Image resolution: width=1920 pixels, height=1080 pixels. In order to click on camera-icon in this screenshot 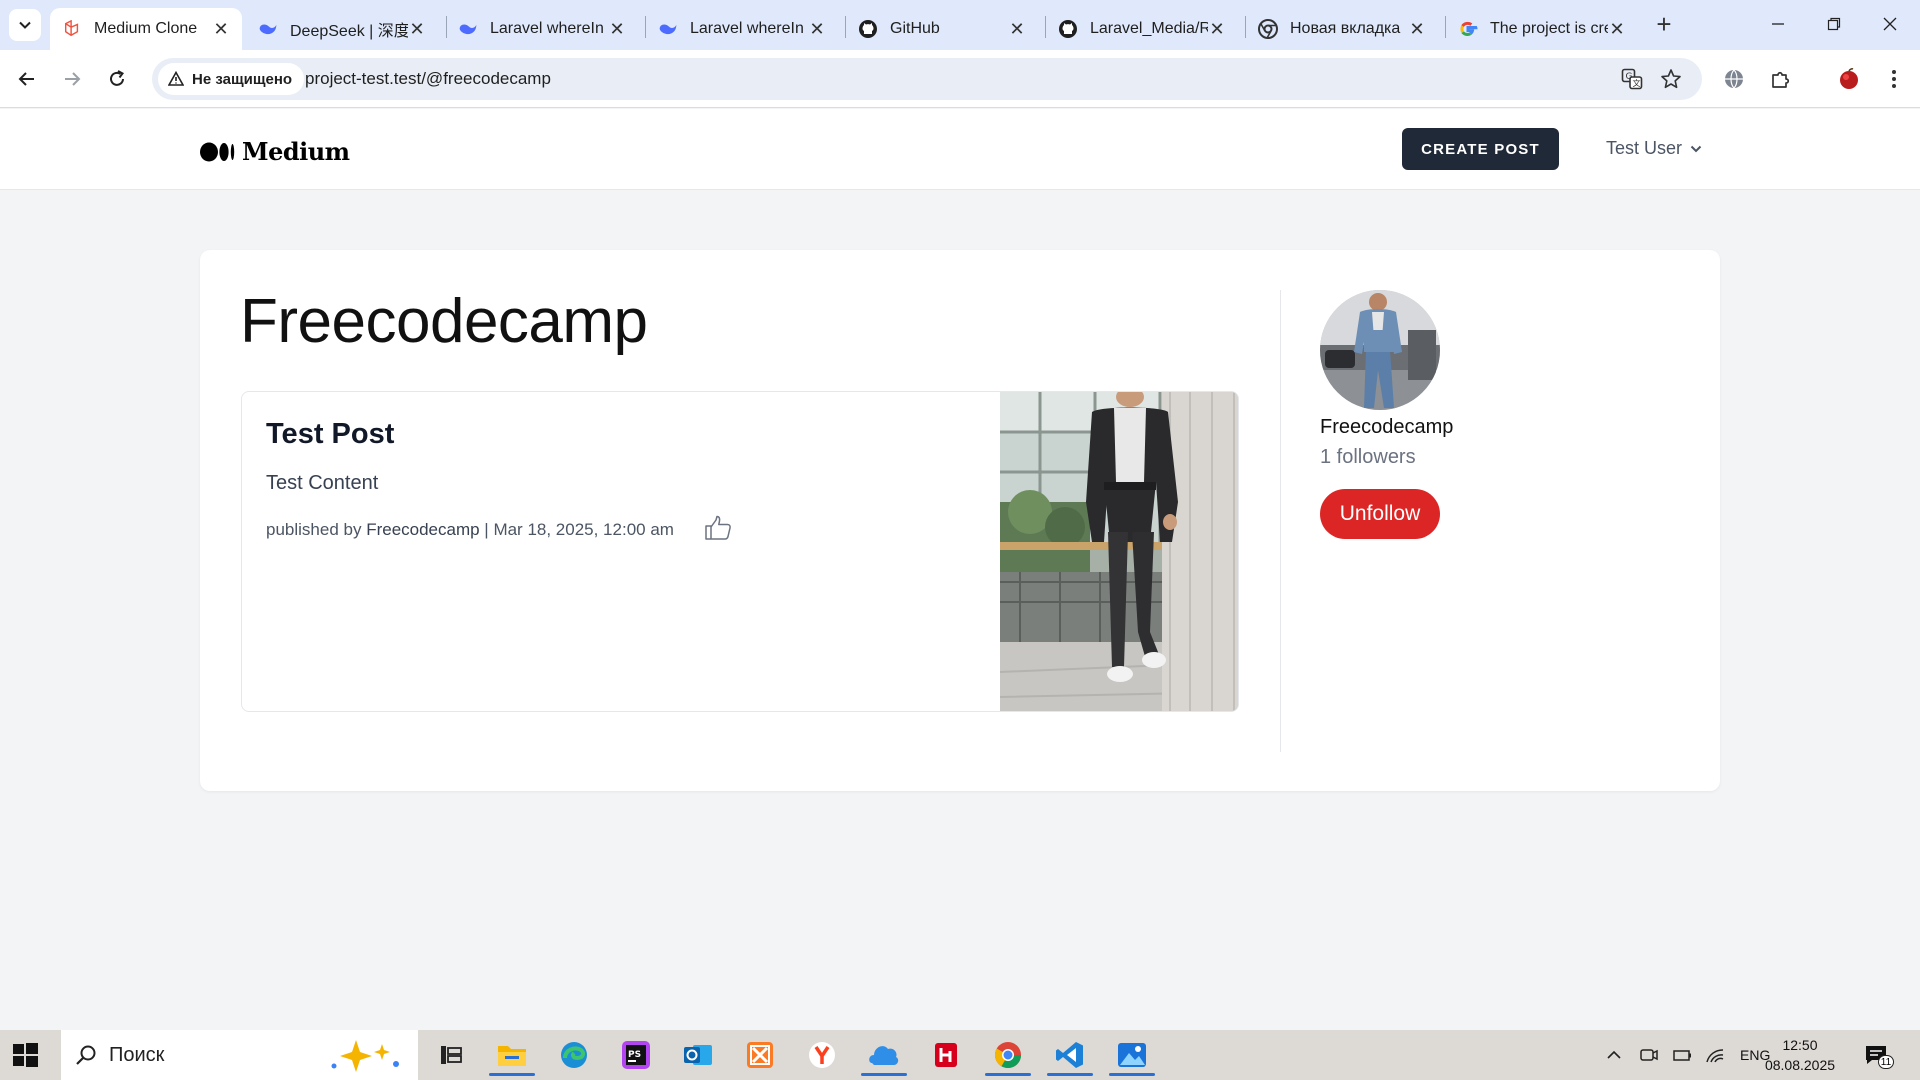, I will do `click(1649, 1055)`.